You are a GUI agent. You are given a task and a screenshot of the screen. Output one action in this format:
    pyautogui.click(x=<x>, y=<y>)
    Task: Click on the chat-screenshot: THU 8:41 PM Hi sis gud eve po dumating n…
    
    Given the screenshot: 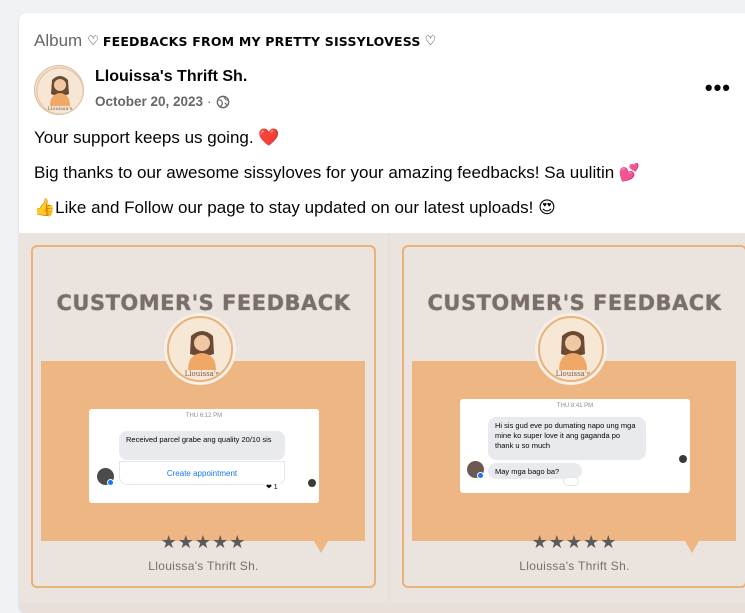 What is the action you would take?
    pyautogui.click(x=575, y=446)
    